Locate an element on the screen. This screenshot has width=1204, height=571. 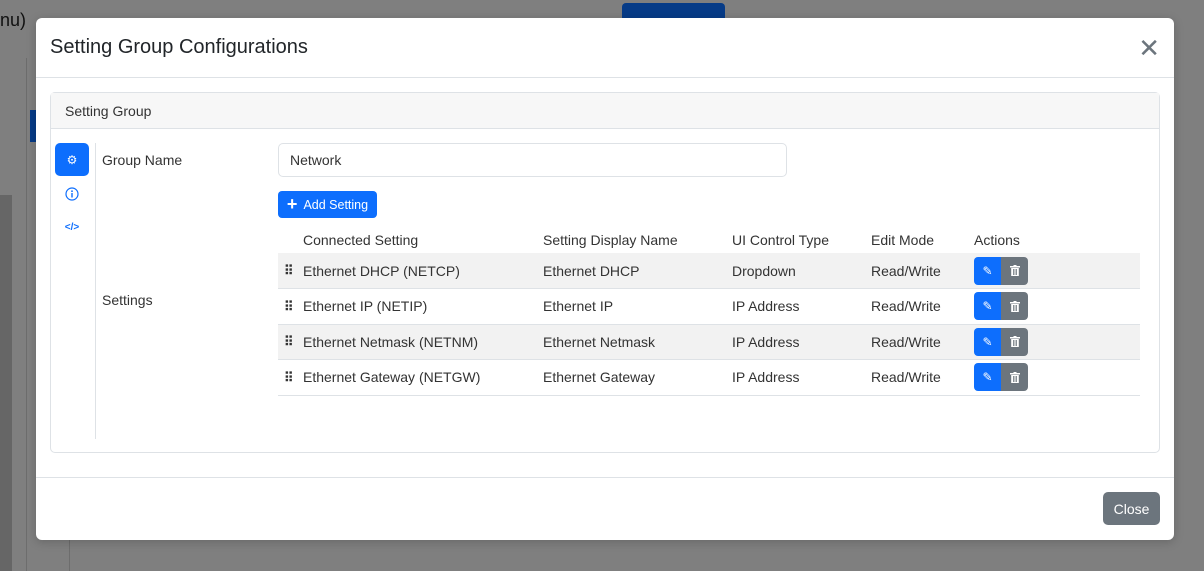
header-display-name: Setting Display Name is located at coordinates (610, 240).